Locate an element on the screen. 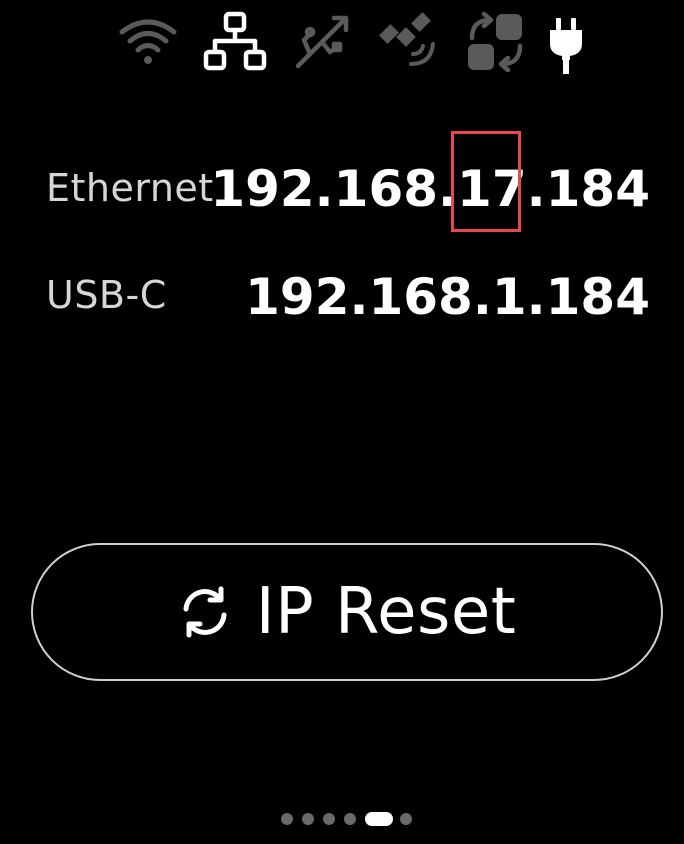 This screenshot has height=844, width=684. page-indicator is located at coordinates (342, 819).